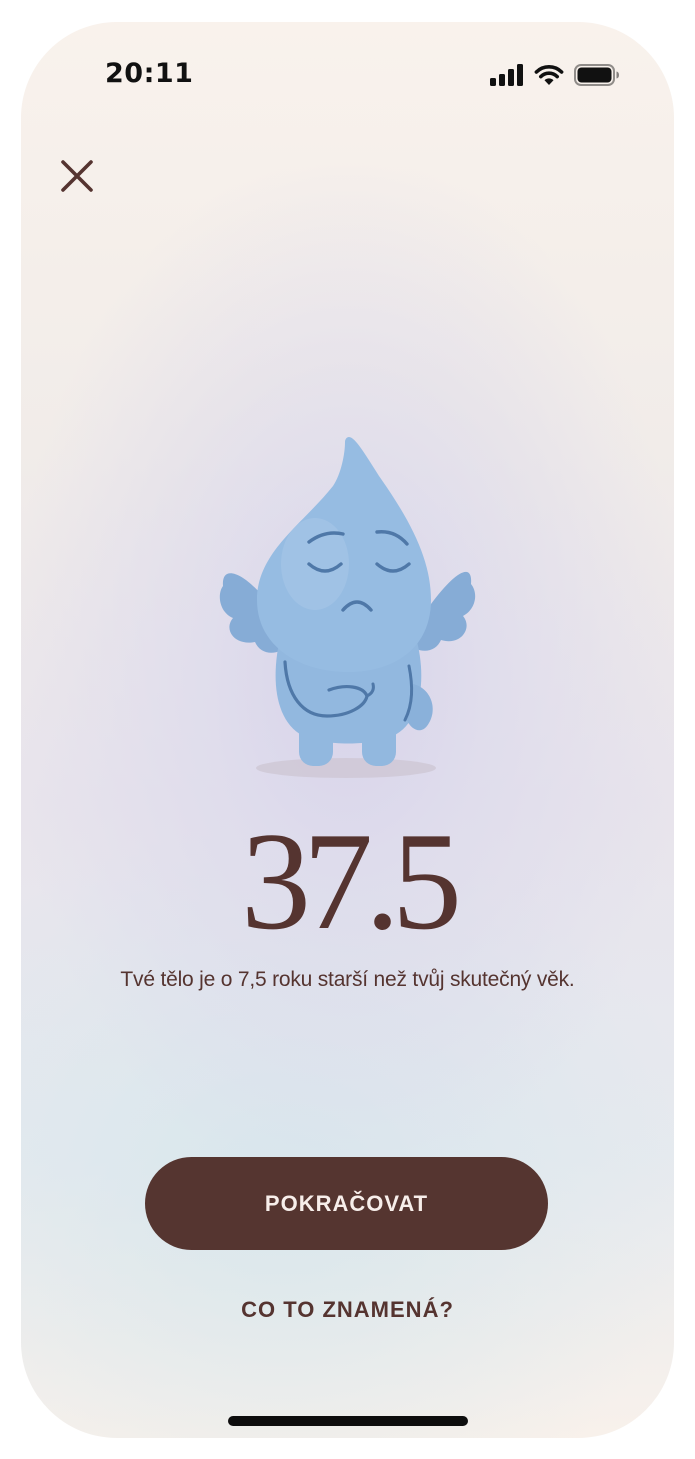 The image size is (695, 1459). I want to click on wifi-icon, so click(549, 75).